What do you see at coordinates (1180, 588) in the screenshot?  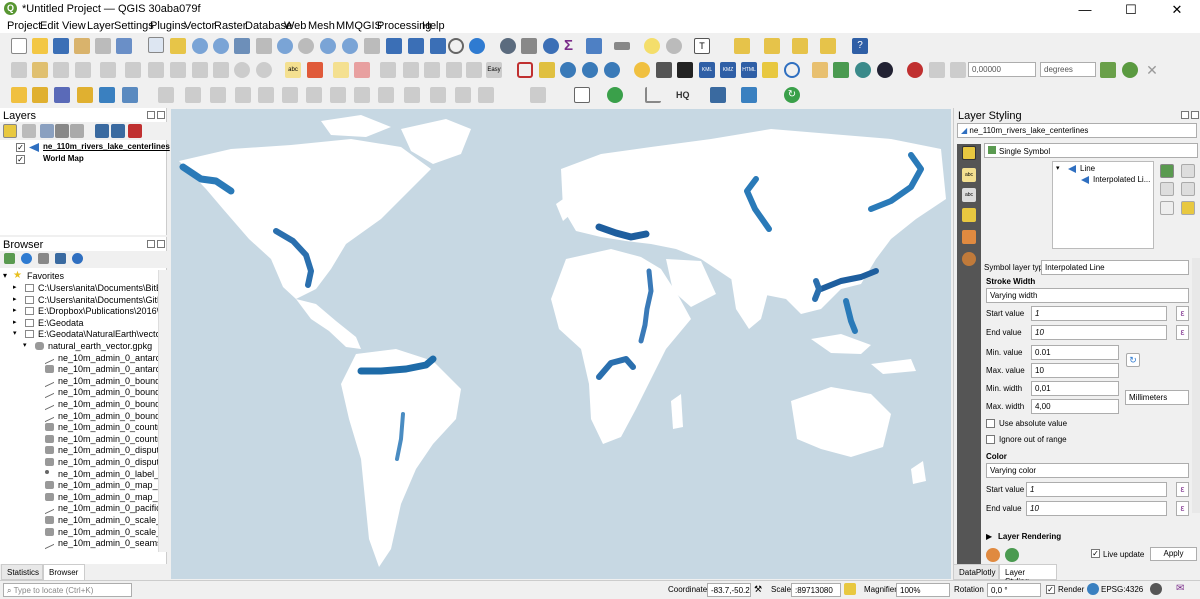 I see `warning-icon: ✉` at bounding box center [1180, 588].